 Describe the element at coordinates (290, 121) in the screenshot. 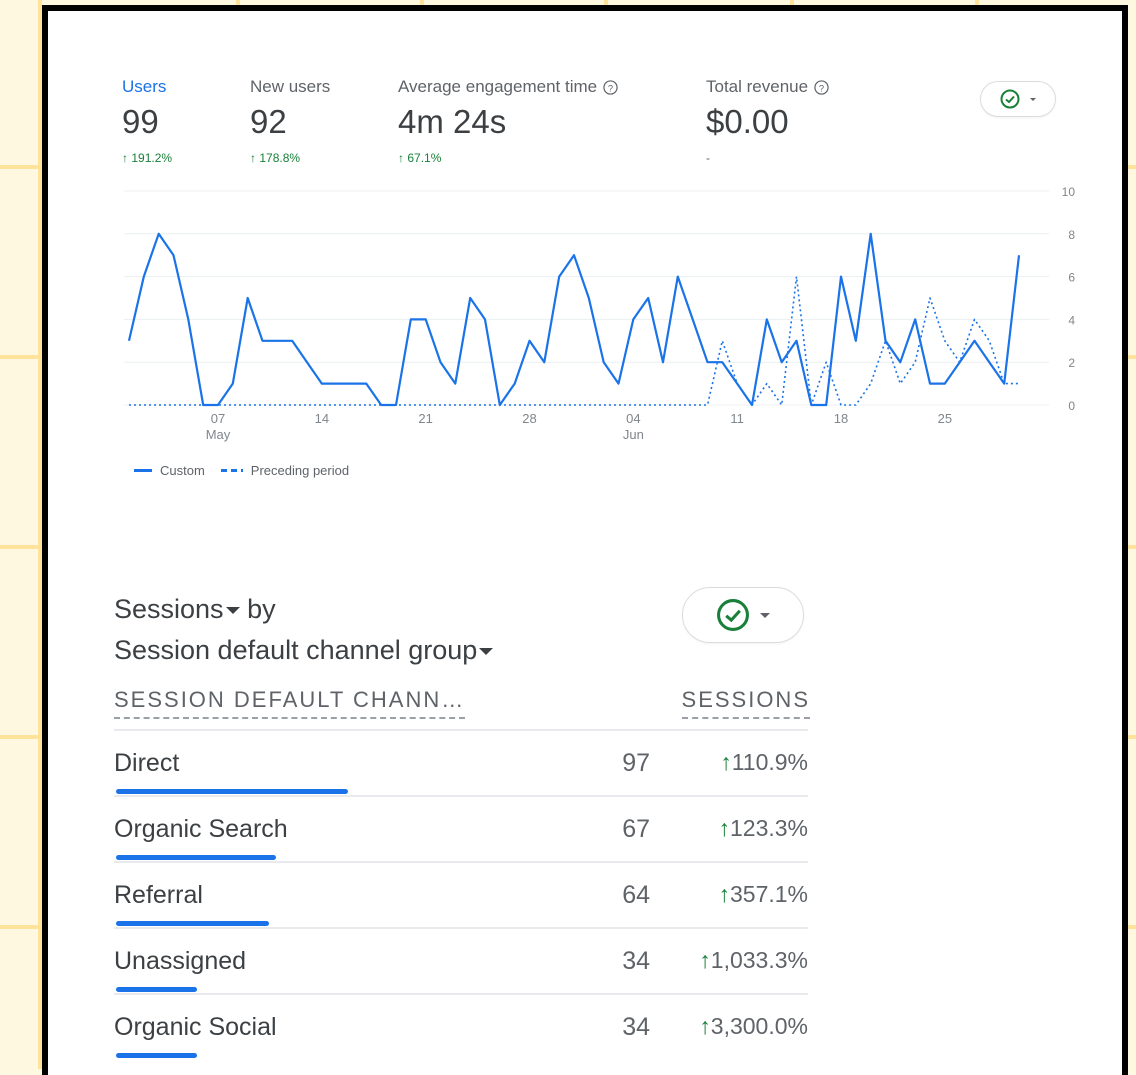

I see `metric-tab-new-users: New users 92 ↑ 178.8%` at that location.